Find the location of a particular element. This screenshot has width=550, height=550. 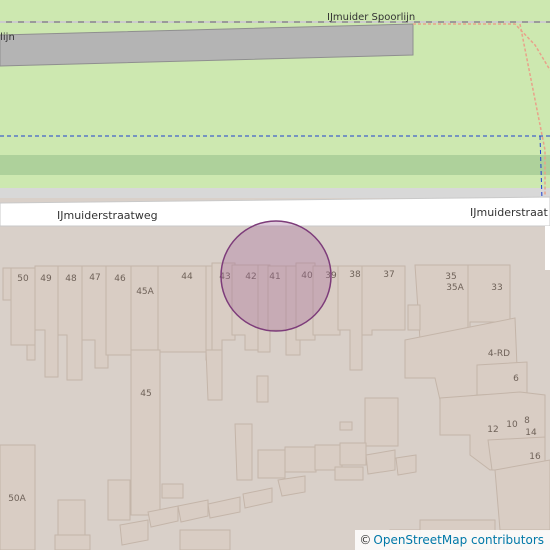

openstreetmap-link: OpenStreetMap contributors is located at coordinates (458, 540).